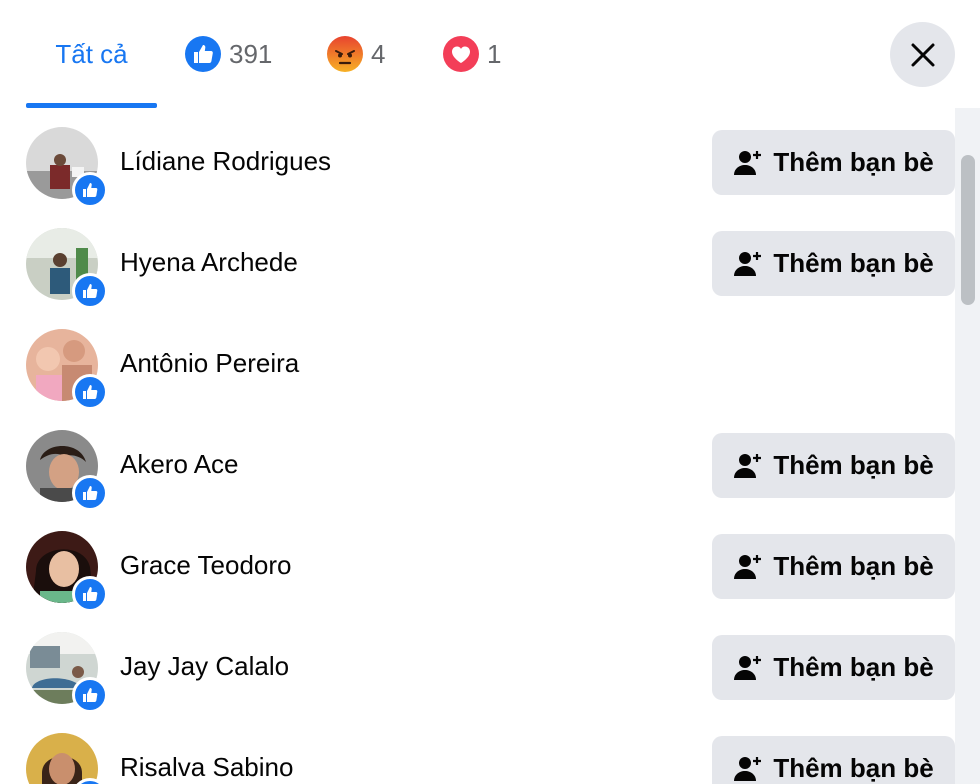  I want to click on list-item: Grace Teodoro Thêm bạn bè, so click(477, 562).